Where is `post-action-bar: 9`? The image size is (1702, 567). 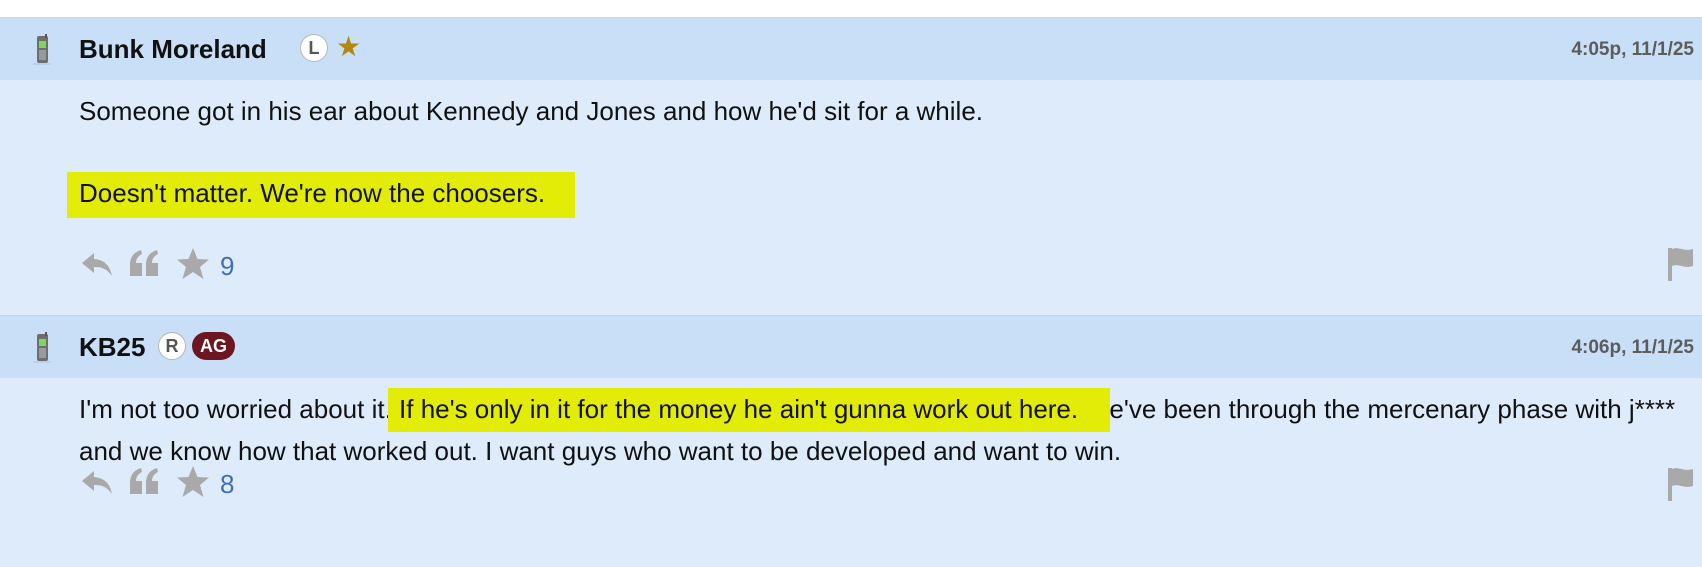
post-action-bar: 9 is located at coordinates (889, 268).